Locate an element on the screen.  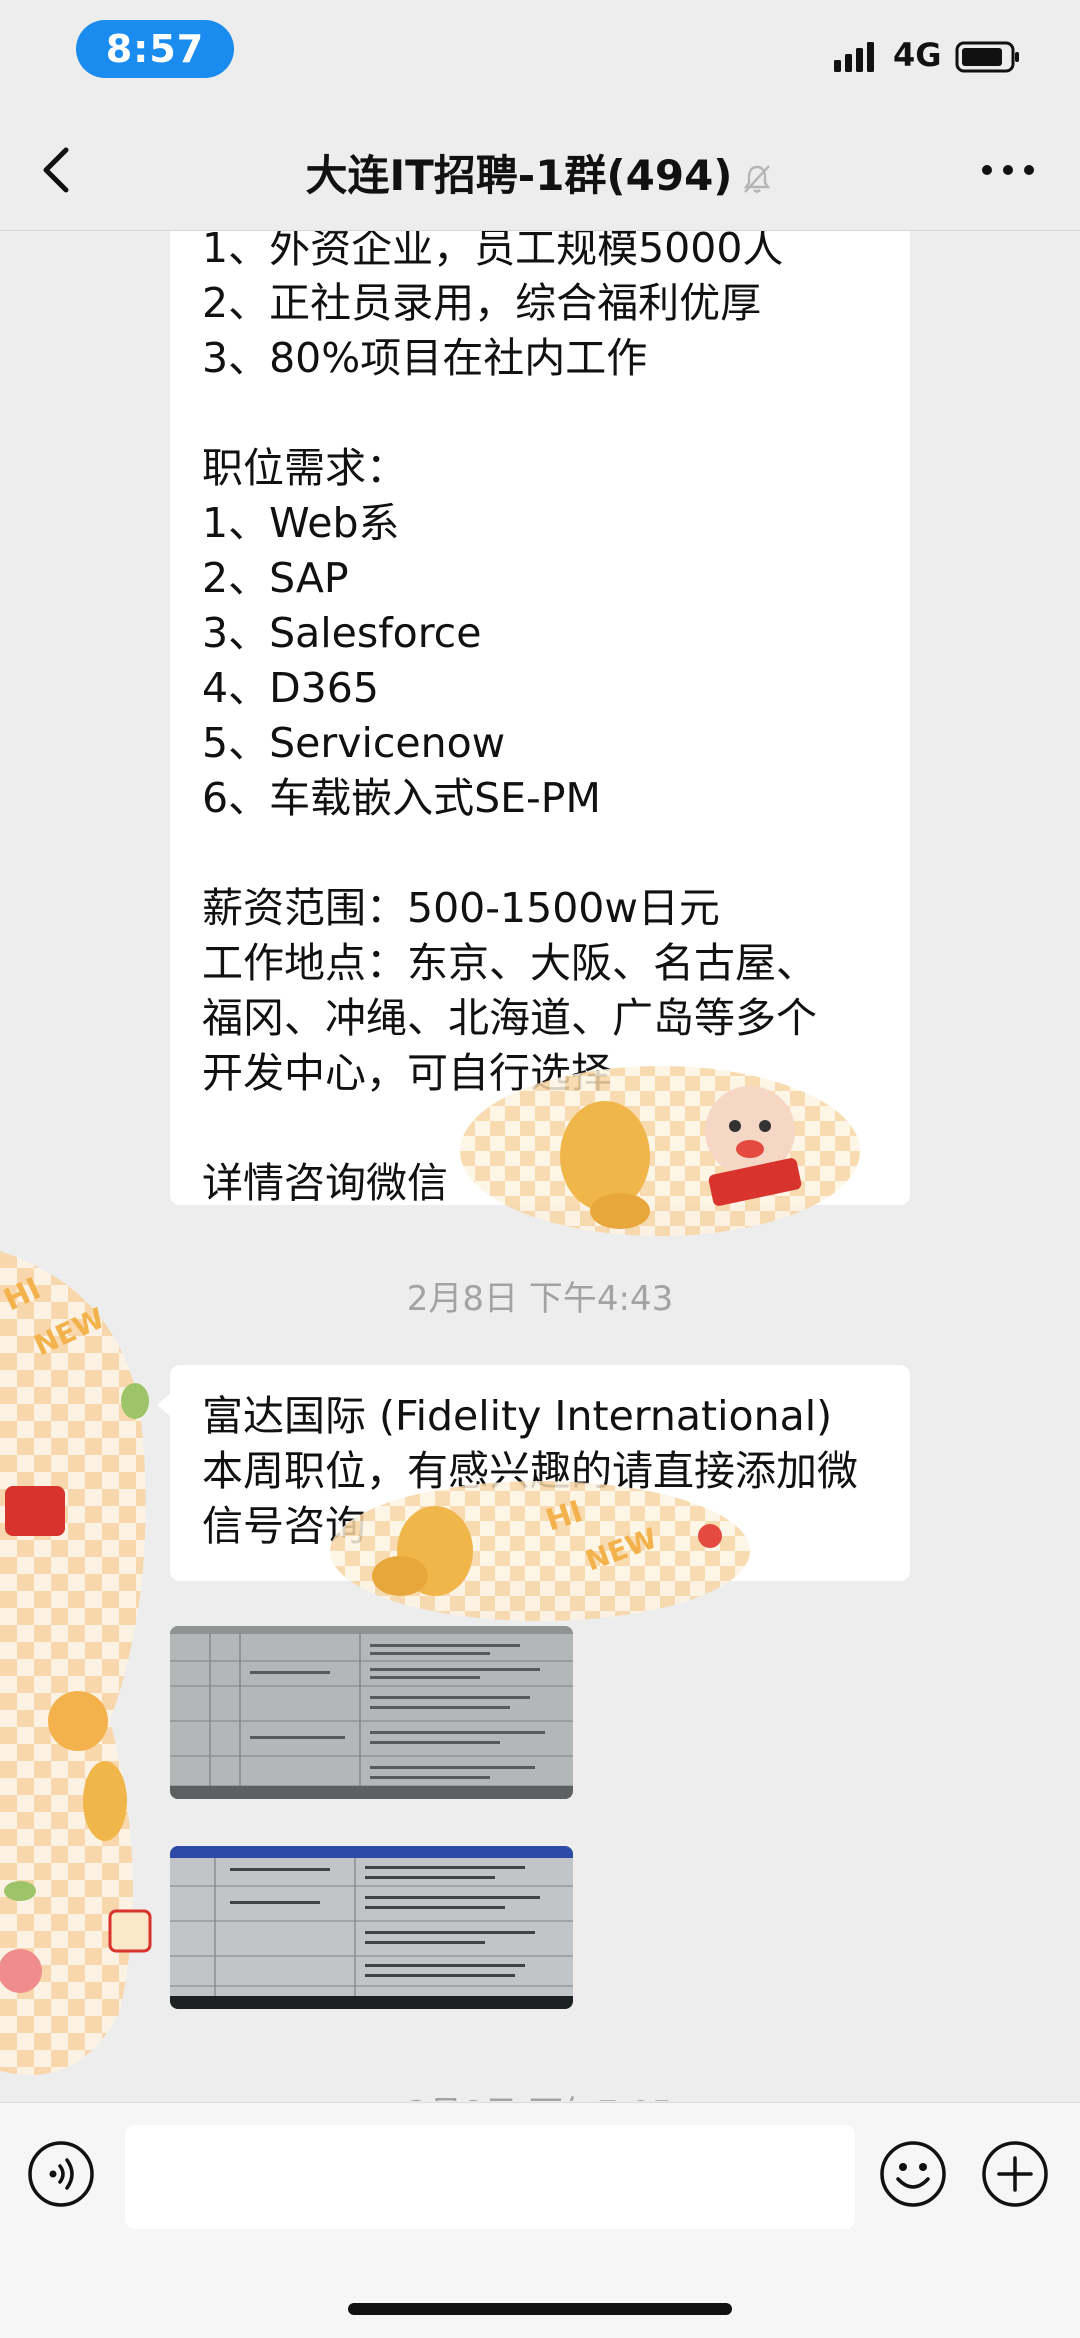
message-line: 5、Servicenow is located at coordinates (354, 743).